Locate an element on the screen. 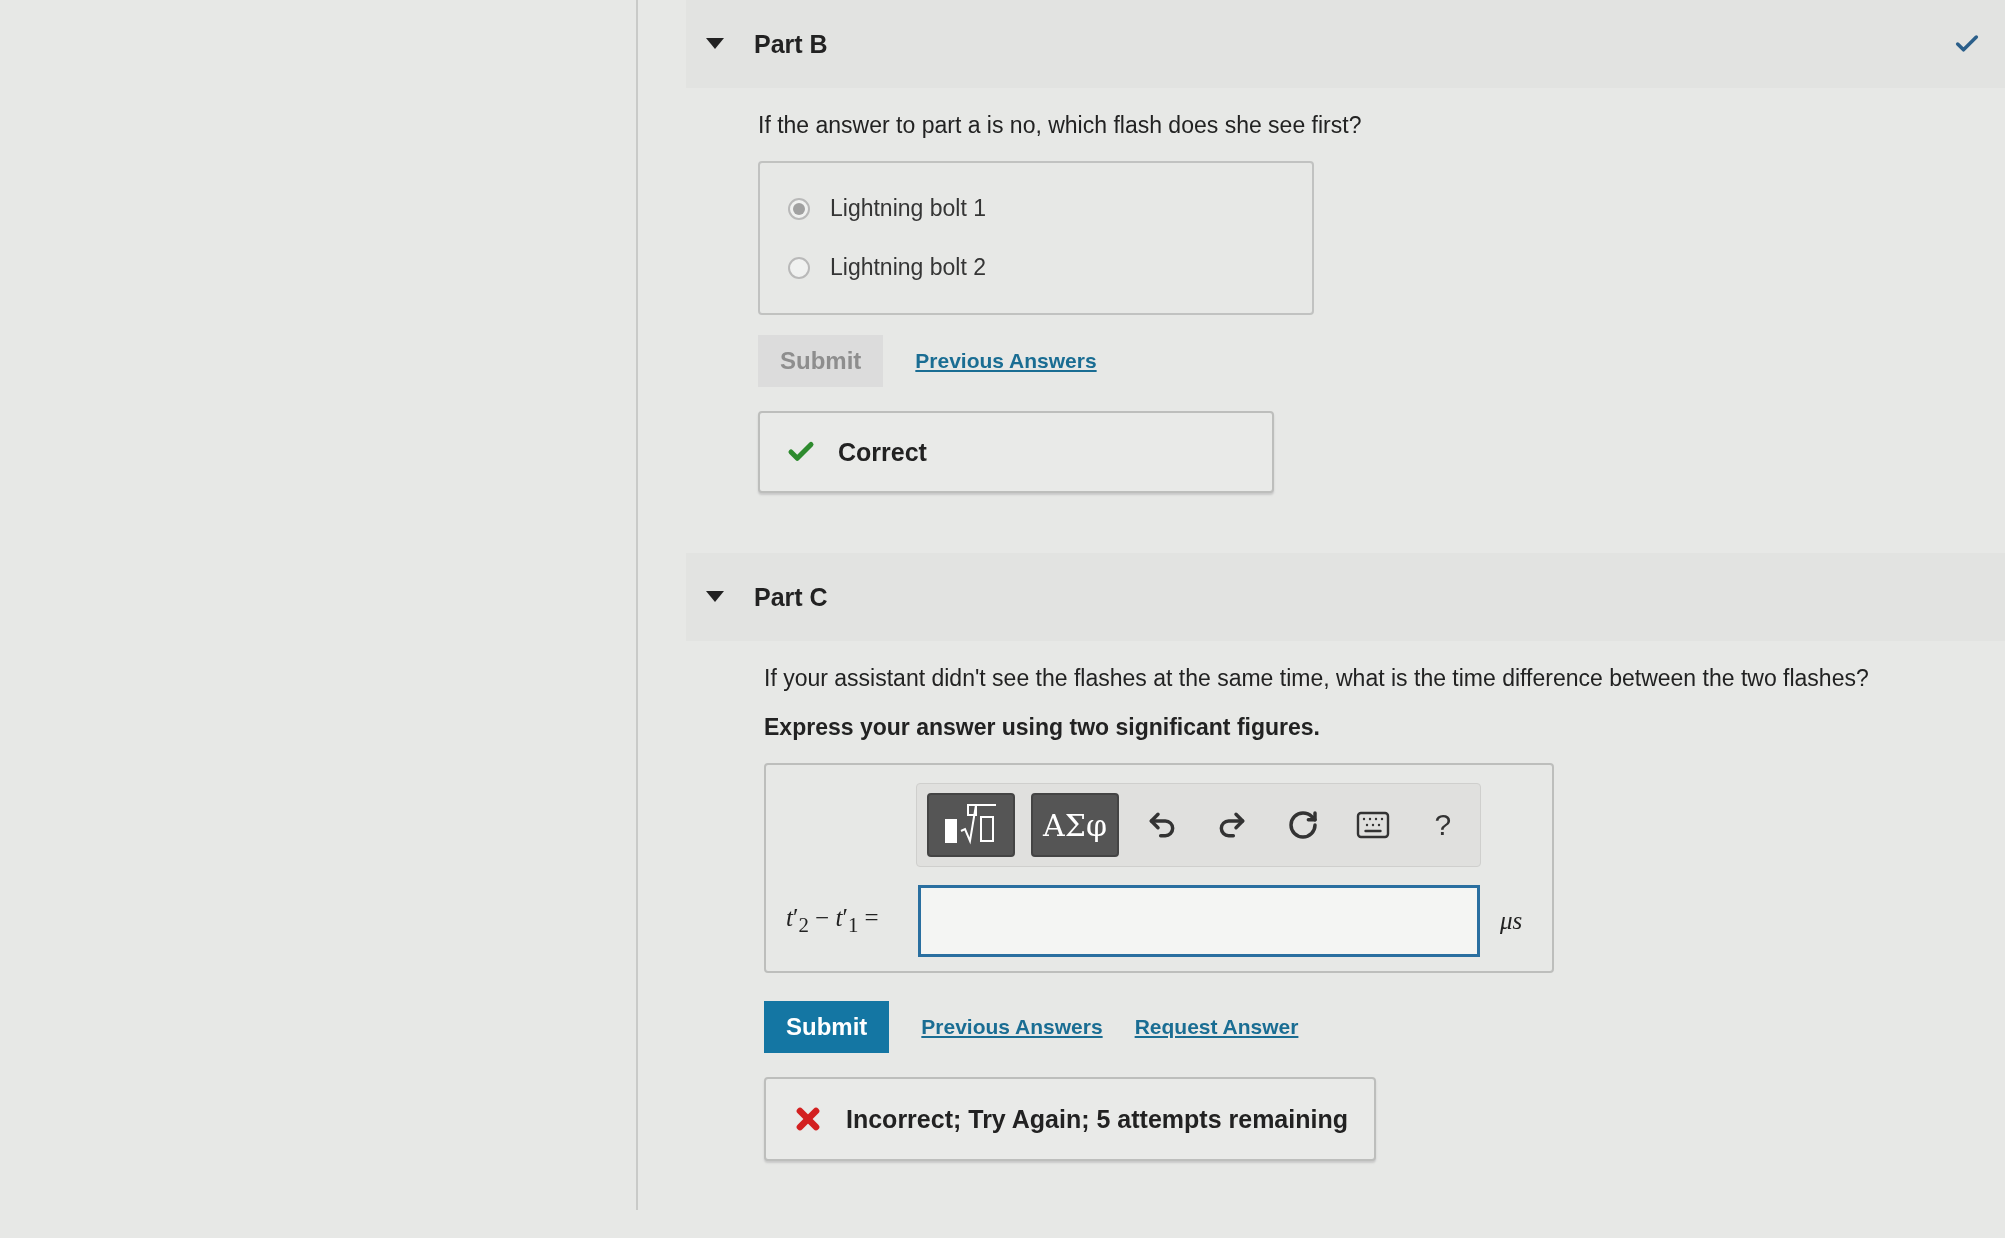  templates-button is located at coordinates (971, 825).